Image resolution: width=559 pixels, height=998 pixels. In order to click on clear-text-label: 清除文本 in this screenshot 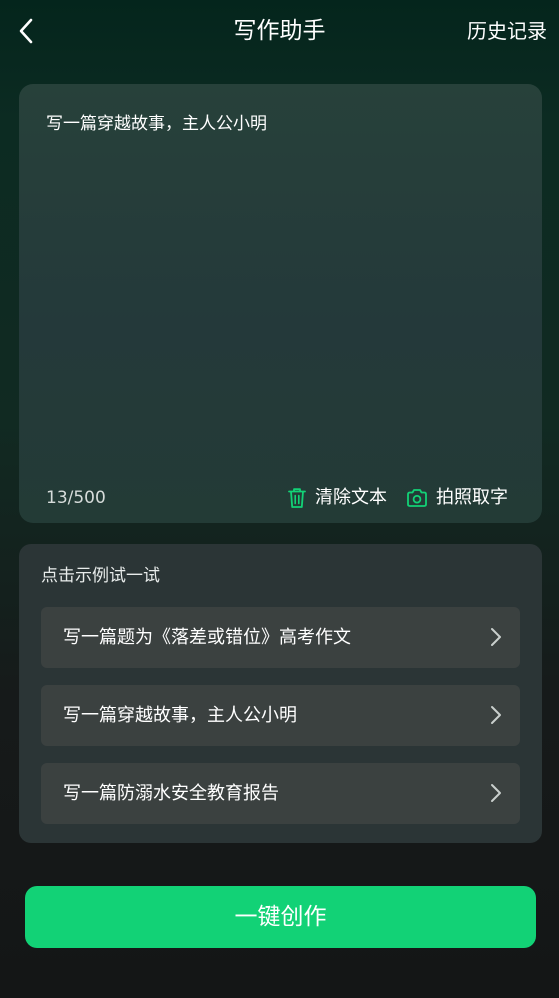, I will do `click(351, 497)`.